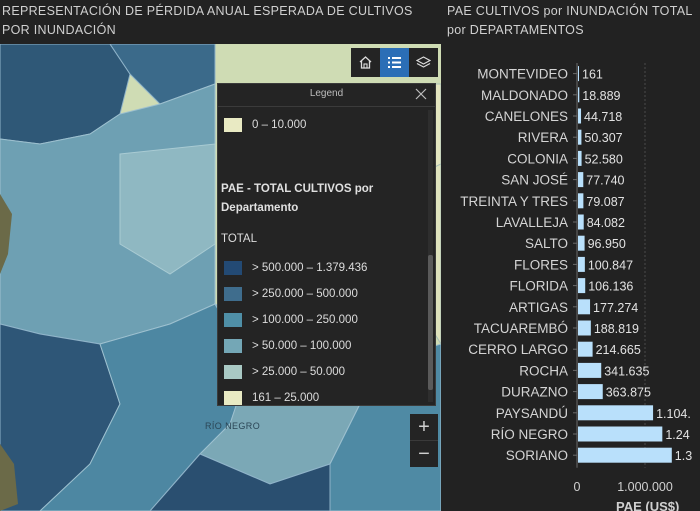 This screenshot has width=700, height=511. What do you see at coordinates (279, 125) in the screenshot?
I see `legend-item-label: 0 – 10.000` at bounding box center [279, 125].